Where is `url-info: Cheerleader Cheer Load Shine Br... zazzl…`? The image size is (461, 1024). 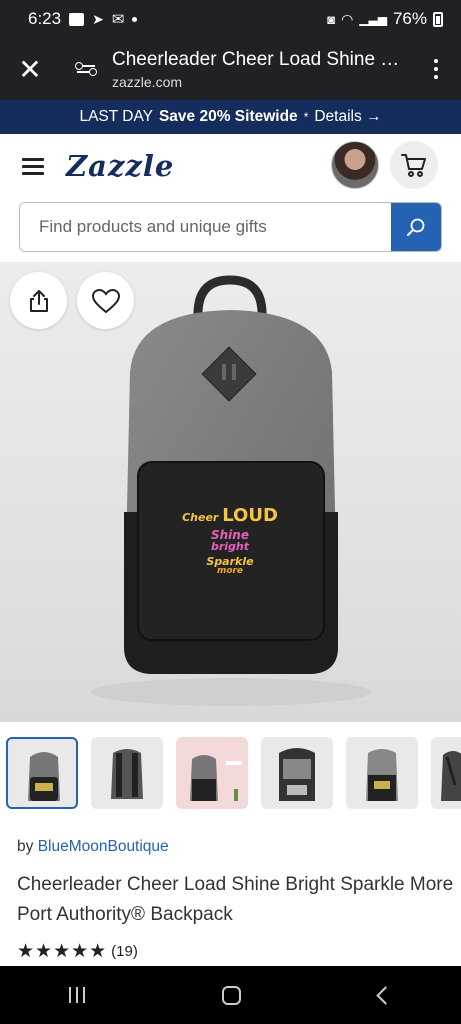
url-info: Cheerleader Cheer Load Shine Br... zazzl… is located at coordinates (261, 69).